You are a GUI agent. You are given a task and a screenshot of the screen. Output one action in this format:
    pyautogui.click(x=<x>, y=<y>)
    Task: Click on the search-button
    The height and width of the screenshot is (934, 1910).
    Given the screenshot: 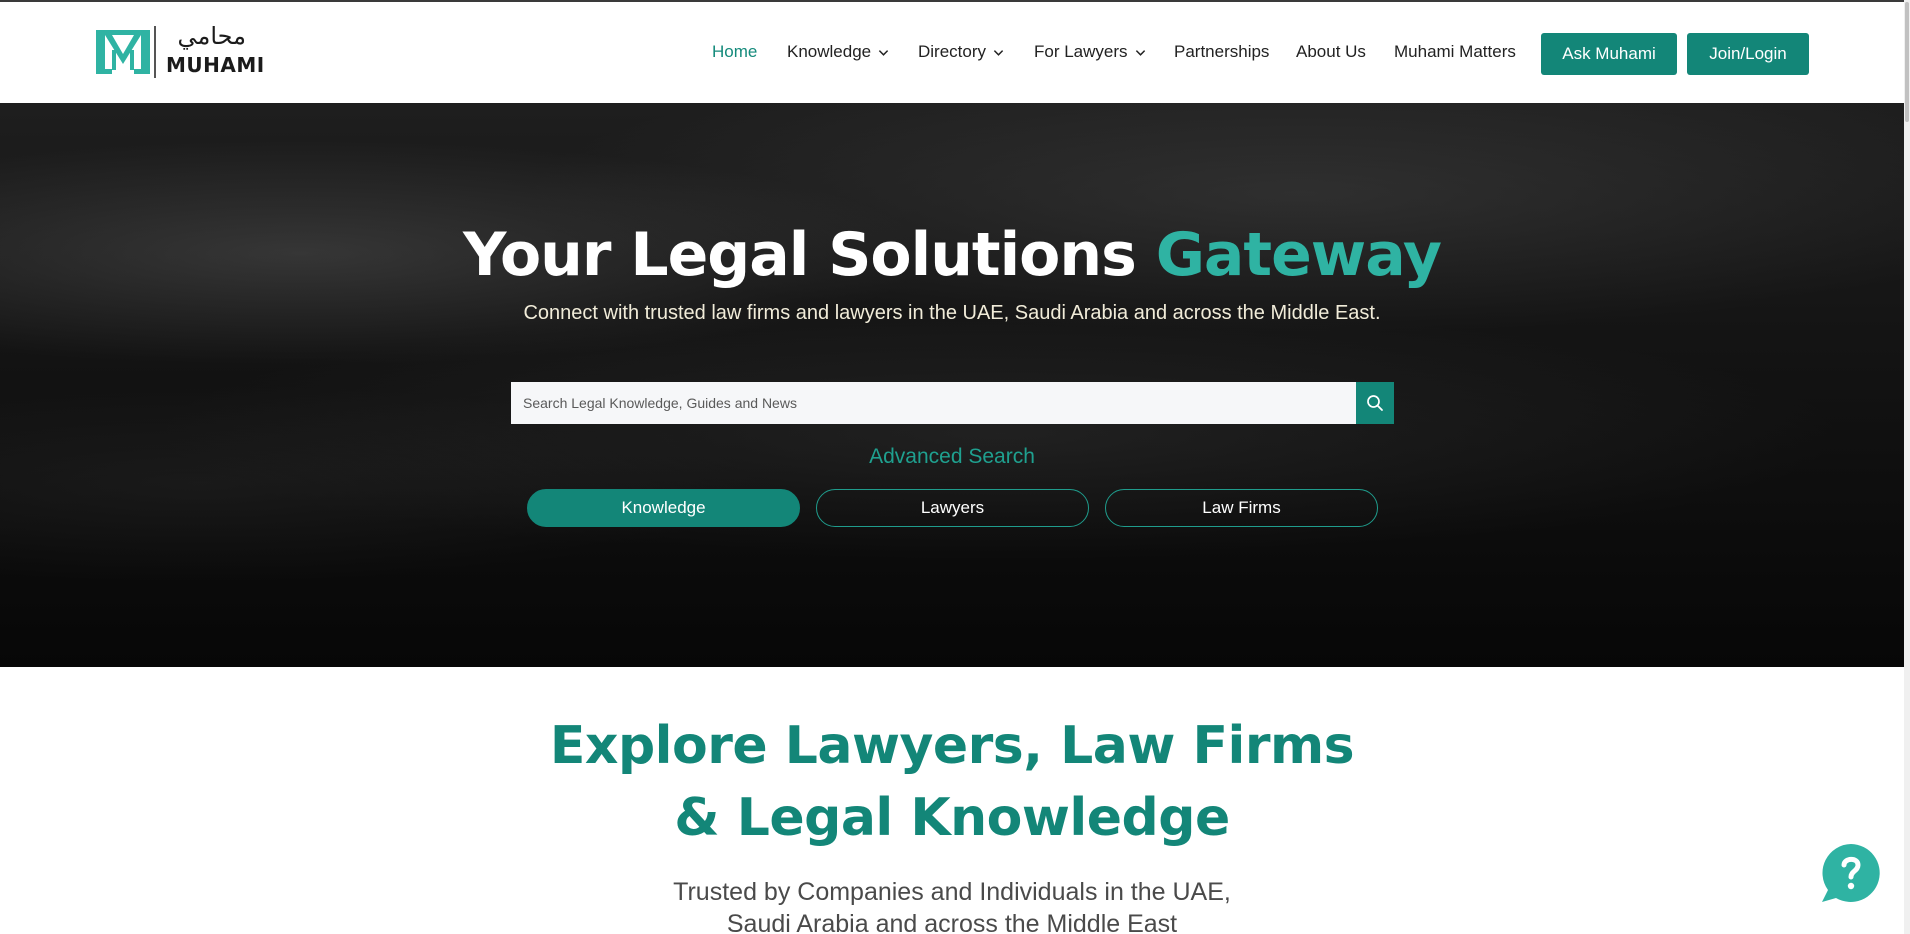 What is the action you would take?
    pyautogui.click(x=1375, y=403)
    